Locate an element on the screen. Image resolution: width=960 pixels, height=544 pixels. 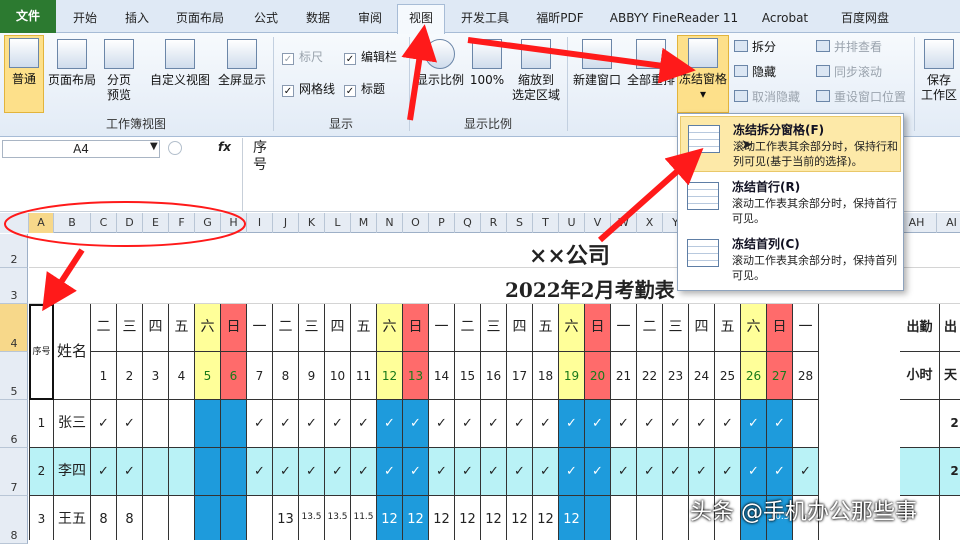
zoom-to-selection-button: 缩放到 选定区域 is located at coordinates (536, 70).